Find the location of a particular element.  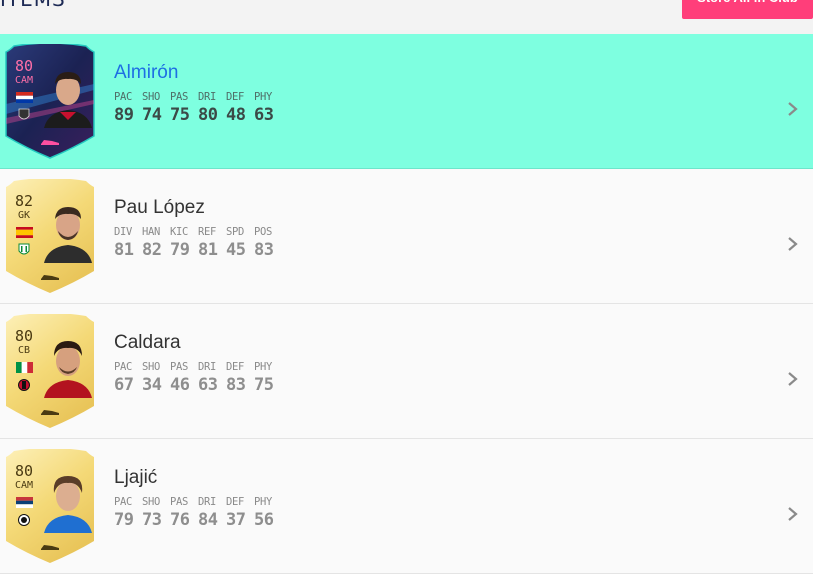

player-name: Pau López is located at coordinates (159, 207).